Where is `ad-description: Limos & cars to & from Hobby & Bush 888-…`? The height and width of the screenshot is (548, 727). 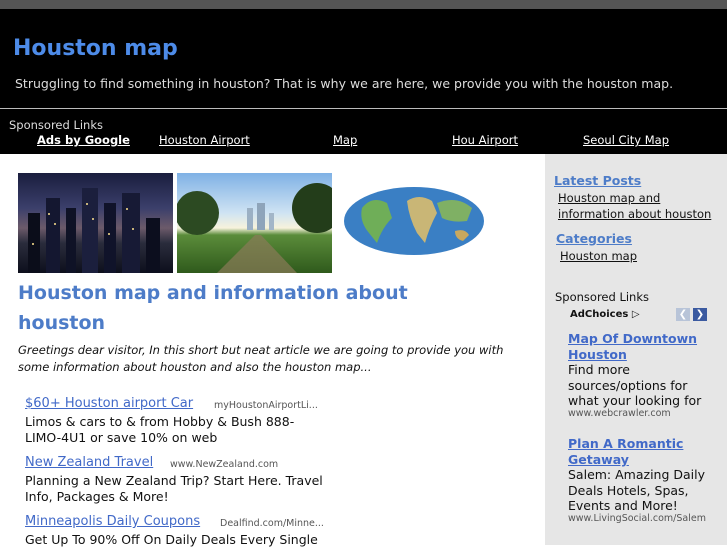
ad-description: Limos & cars to & from Hobby & Bush 888-… is located at coordinates (160, 429).